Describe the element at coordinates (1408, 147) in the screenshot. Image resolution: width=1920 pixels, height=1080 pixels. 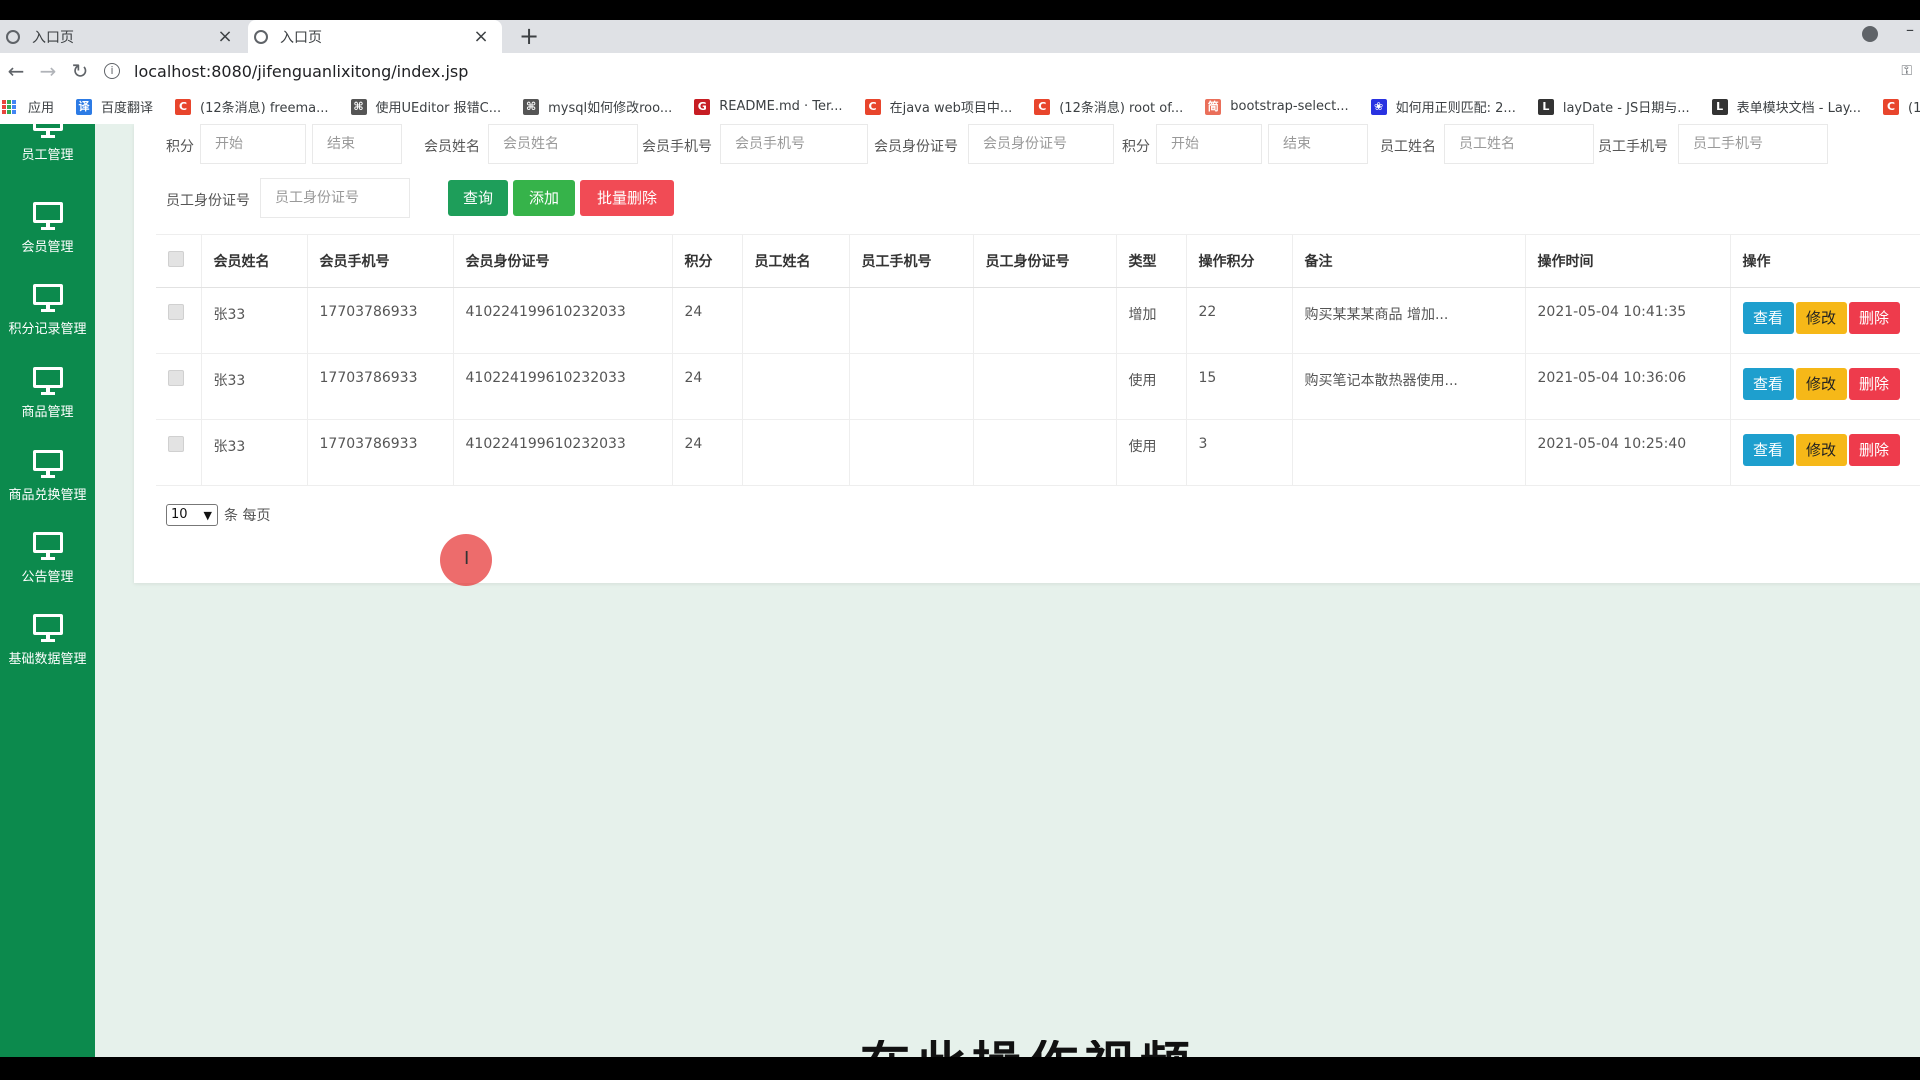
I see `filter-label-employee-name: 员工姓名` at that location.